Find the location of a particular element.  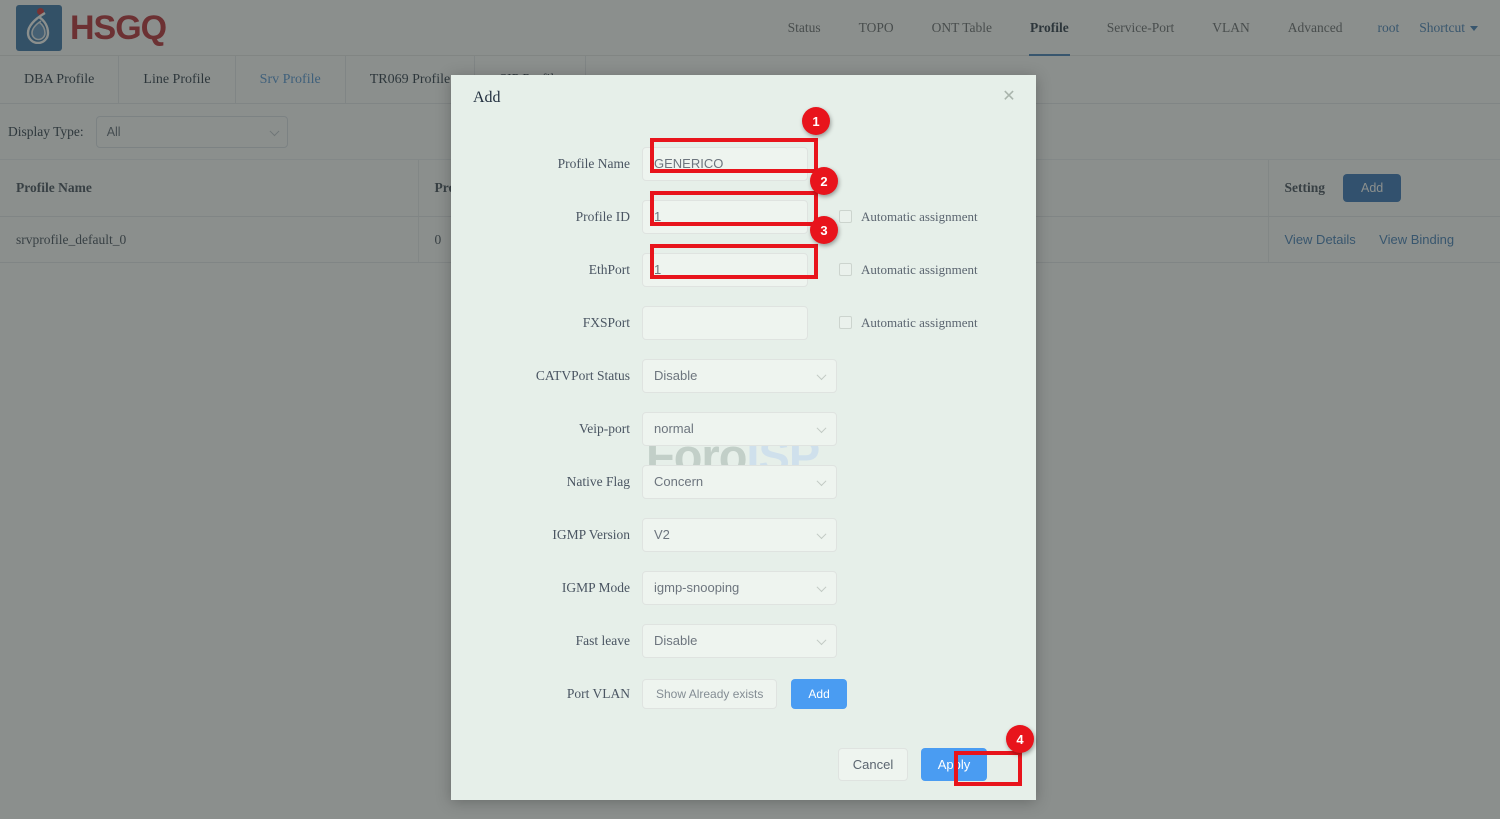

port-vlan-label: Port VLAN is located at coordinates (598, 693).